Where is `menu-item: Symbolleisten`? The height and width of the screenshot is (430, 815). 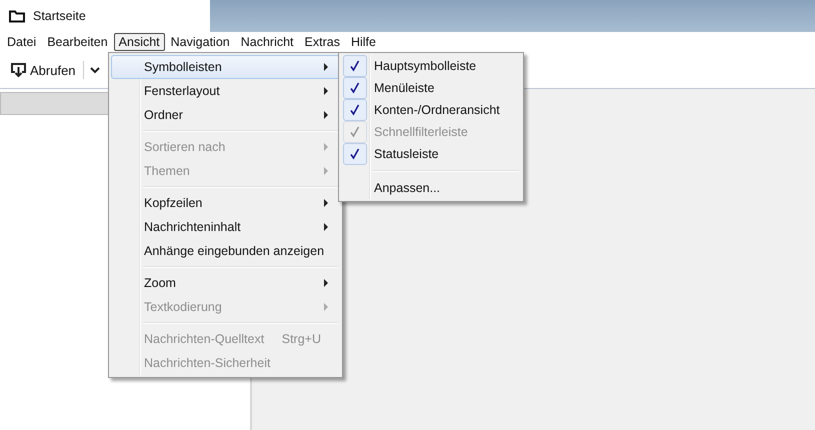
menu-item: Symbolleisten is located at coordinates (225, 67).